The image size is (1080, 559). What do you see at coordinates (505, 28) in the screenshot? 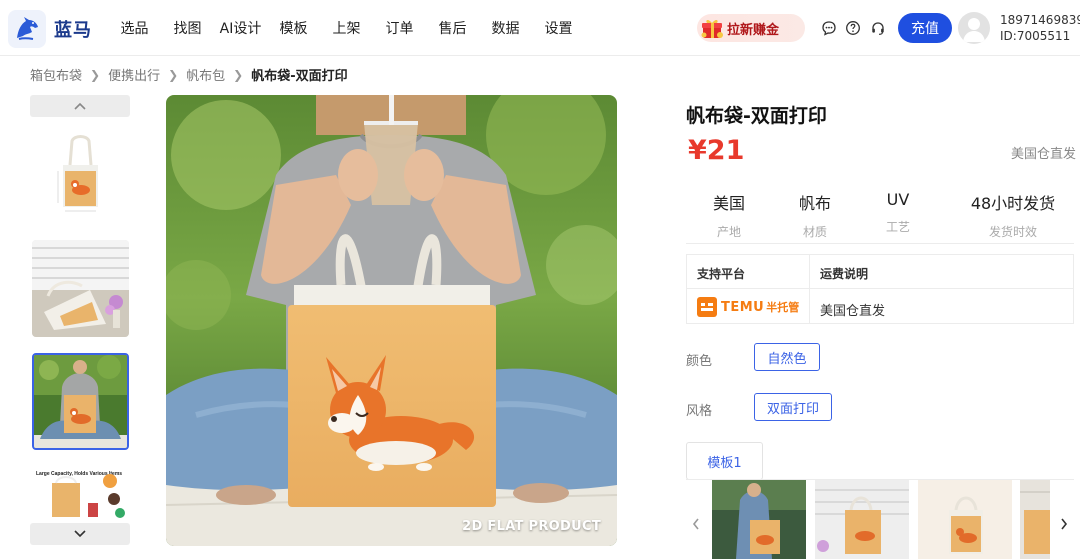
I see `nav-item-data: 数据` at bounding box center [505, 28].